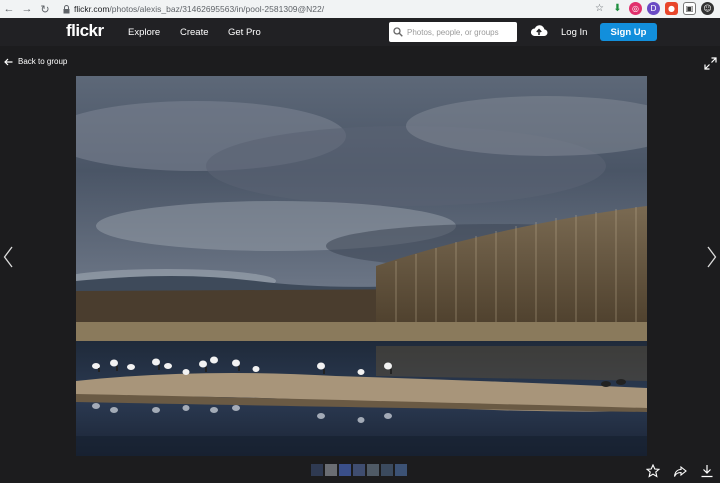  I want to click on login-link: Log In, so click(574, 32).